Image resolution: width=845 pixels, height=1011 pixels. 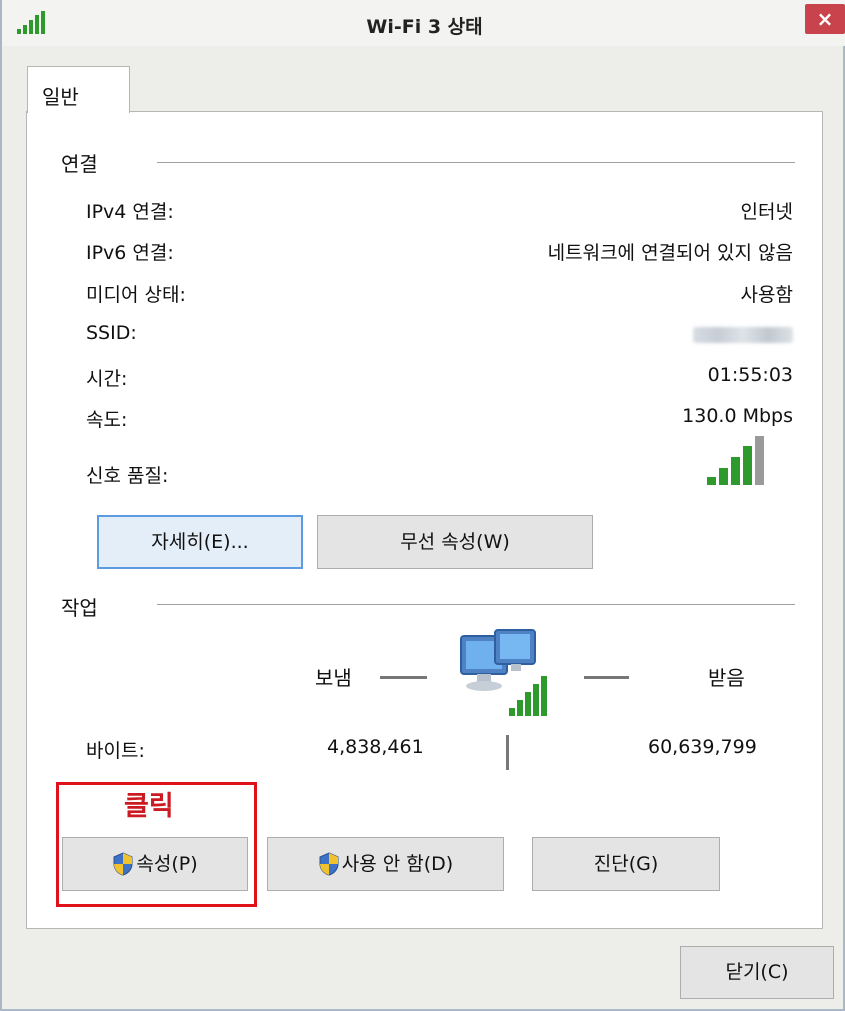 What do you see at coordinates (79, 164) in the screenshot?
I see `connection-group-title: 연결` at bounding box center [79, 164].